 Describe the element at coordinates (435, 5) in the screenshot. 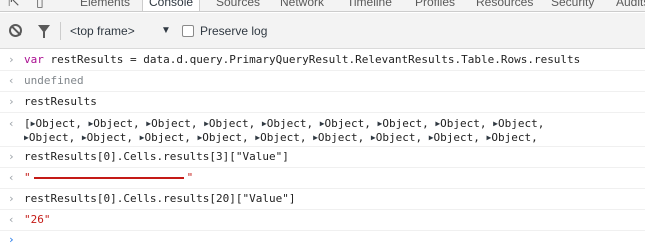

I see `tab-profiles: Profiles` at that location.